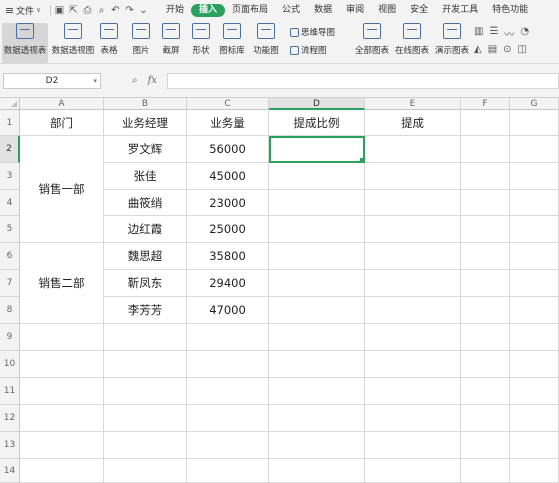 The height and width of the screenshot is (483, 559). I want to click on manager-cell: 边红霞, so click(145, 229).